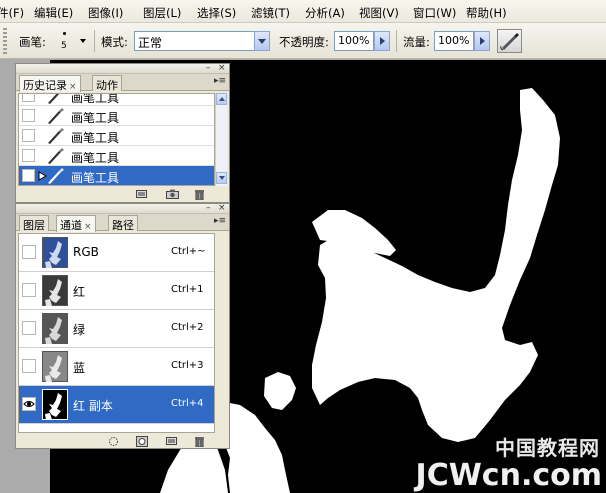 The image size is (606, 493). I want to click on tab-layers: 图层, so click(34, 223).